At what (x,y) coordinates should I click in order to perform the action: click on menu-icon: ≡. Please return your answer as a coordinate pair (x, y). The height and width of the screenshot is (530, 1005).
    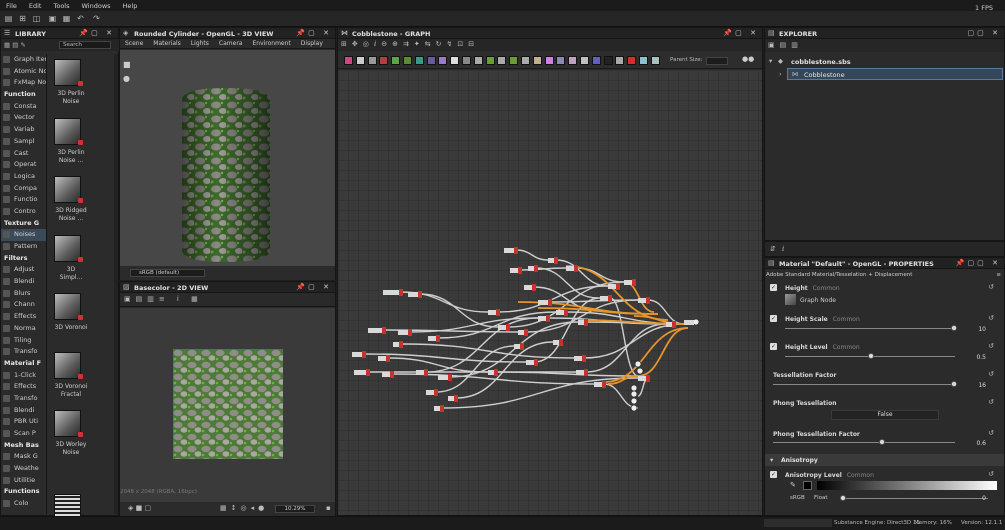
    Looking at the image, I should click on (998, 275).